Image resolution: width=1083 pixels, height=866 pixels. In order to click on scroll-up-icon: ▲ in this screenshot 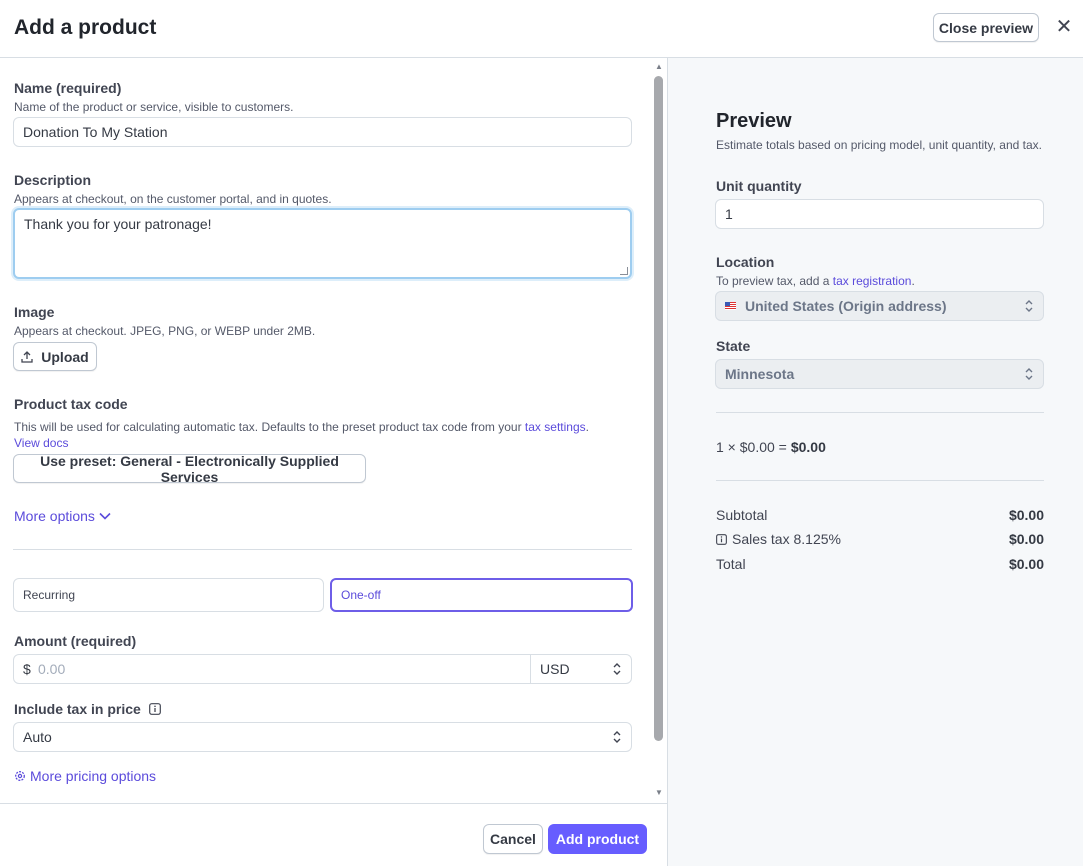, I will do `click(659, 67)`.